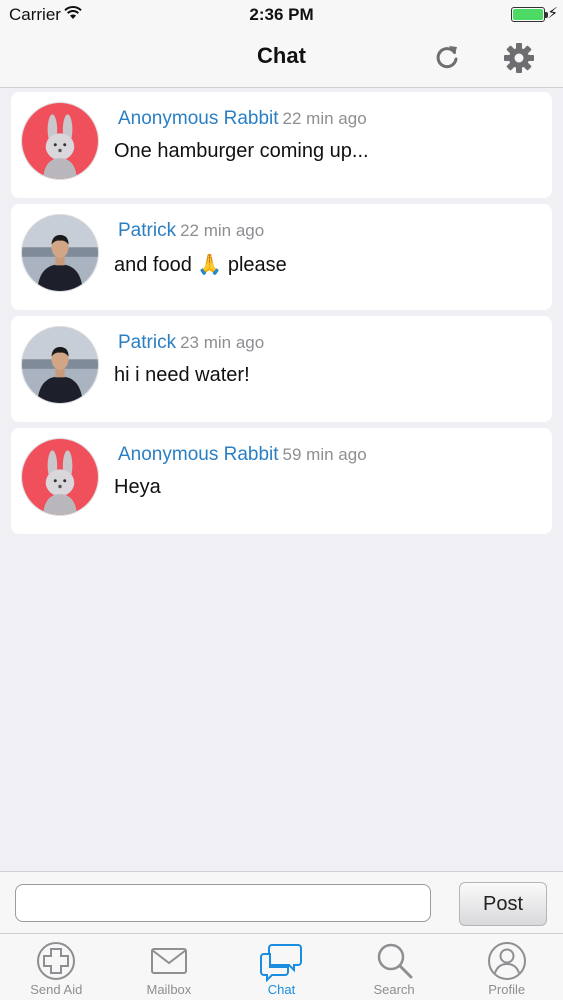 The height and width of the screenshot is (1000, 563). I want to click on tab-chat: Chat, so click(281, 967).